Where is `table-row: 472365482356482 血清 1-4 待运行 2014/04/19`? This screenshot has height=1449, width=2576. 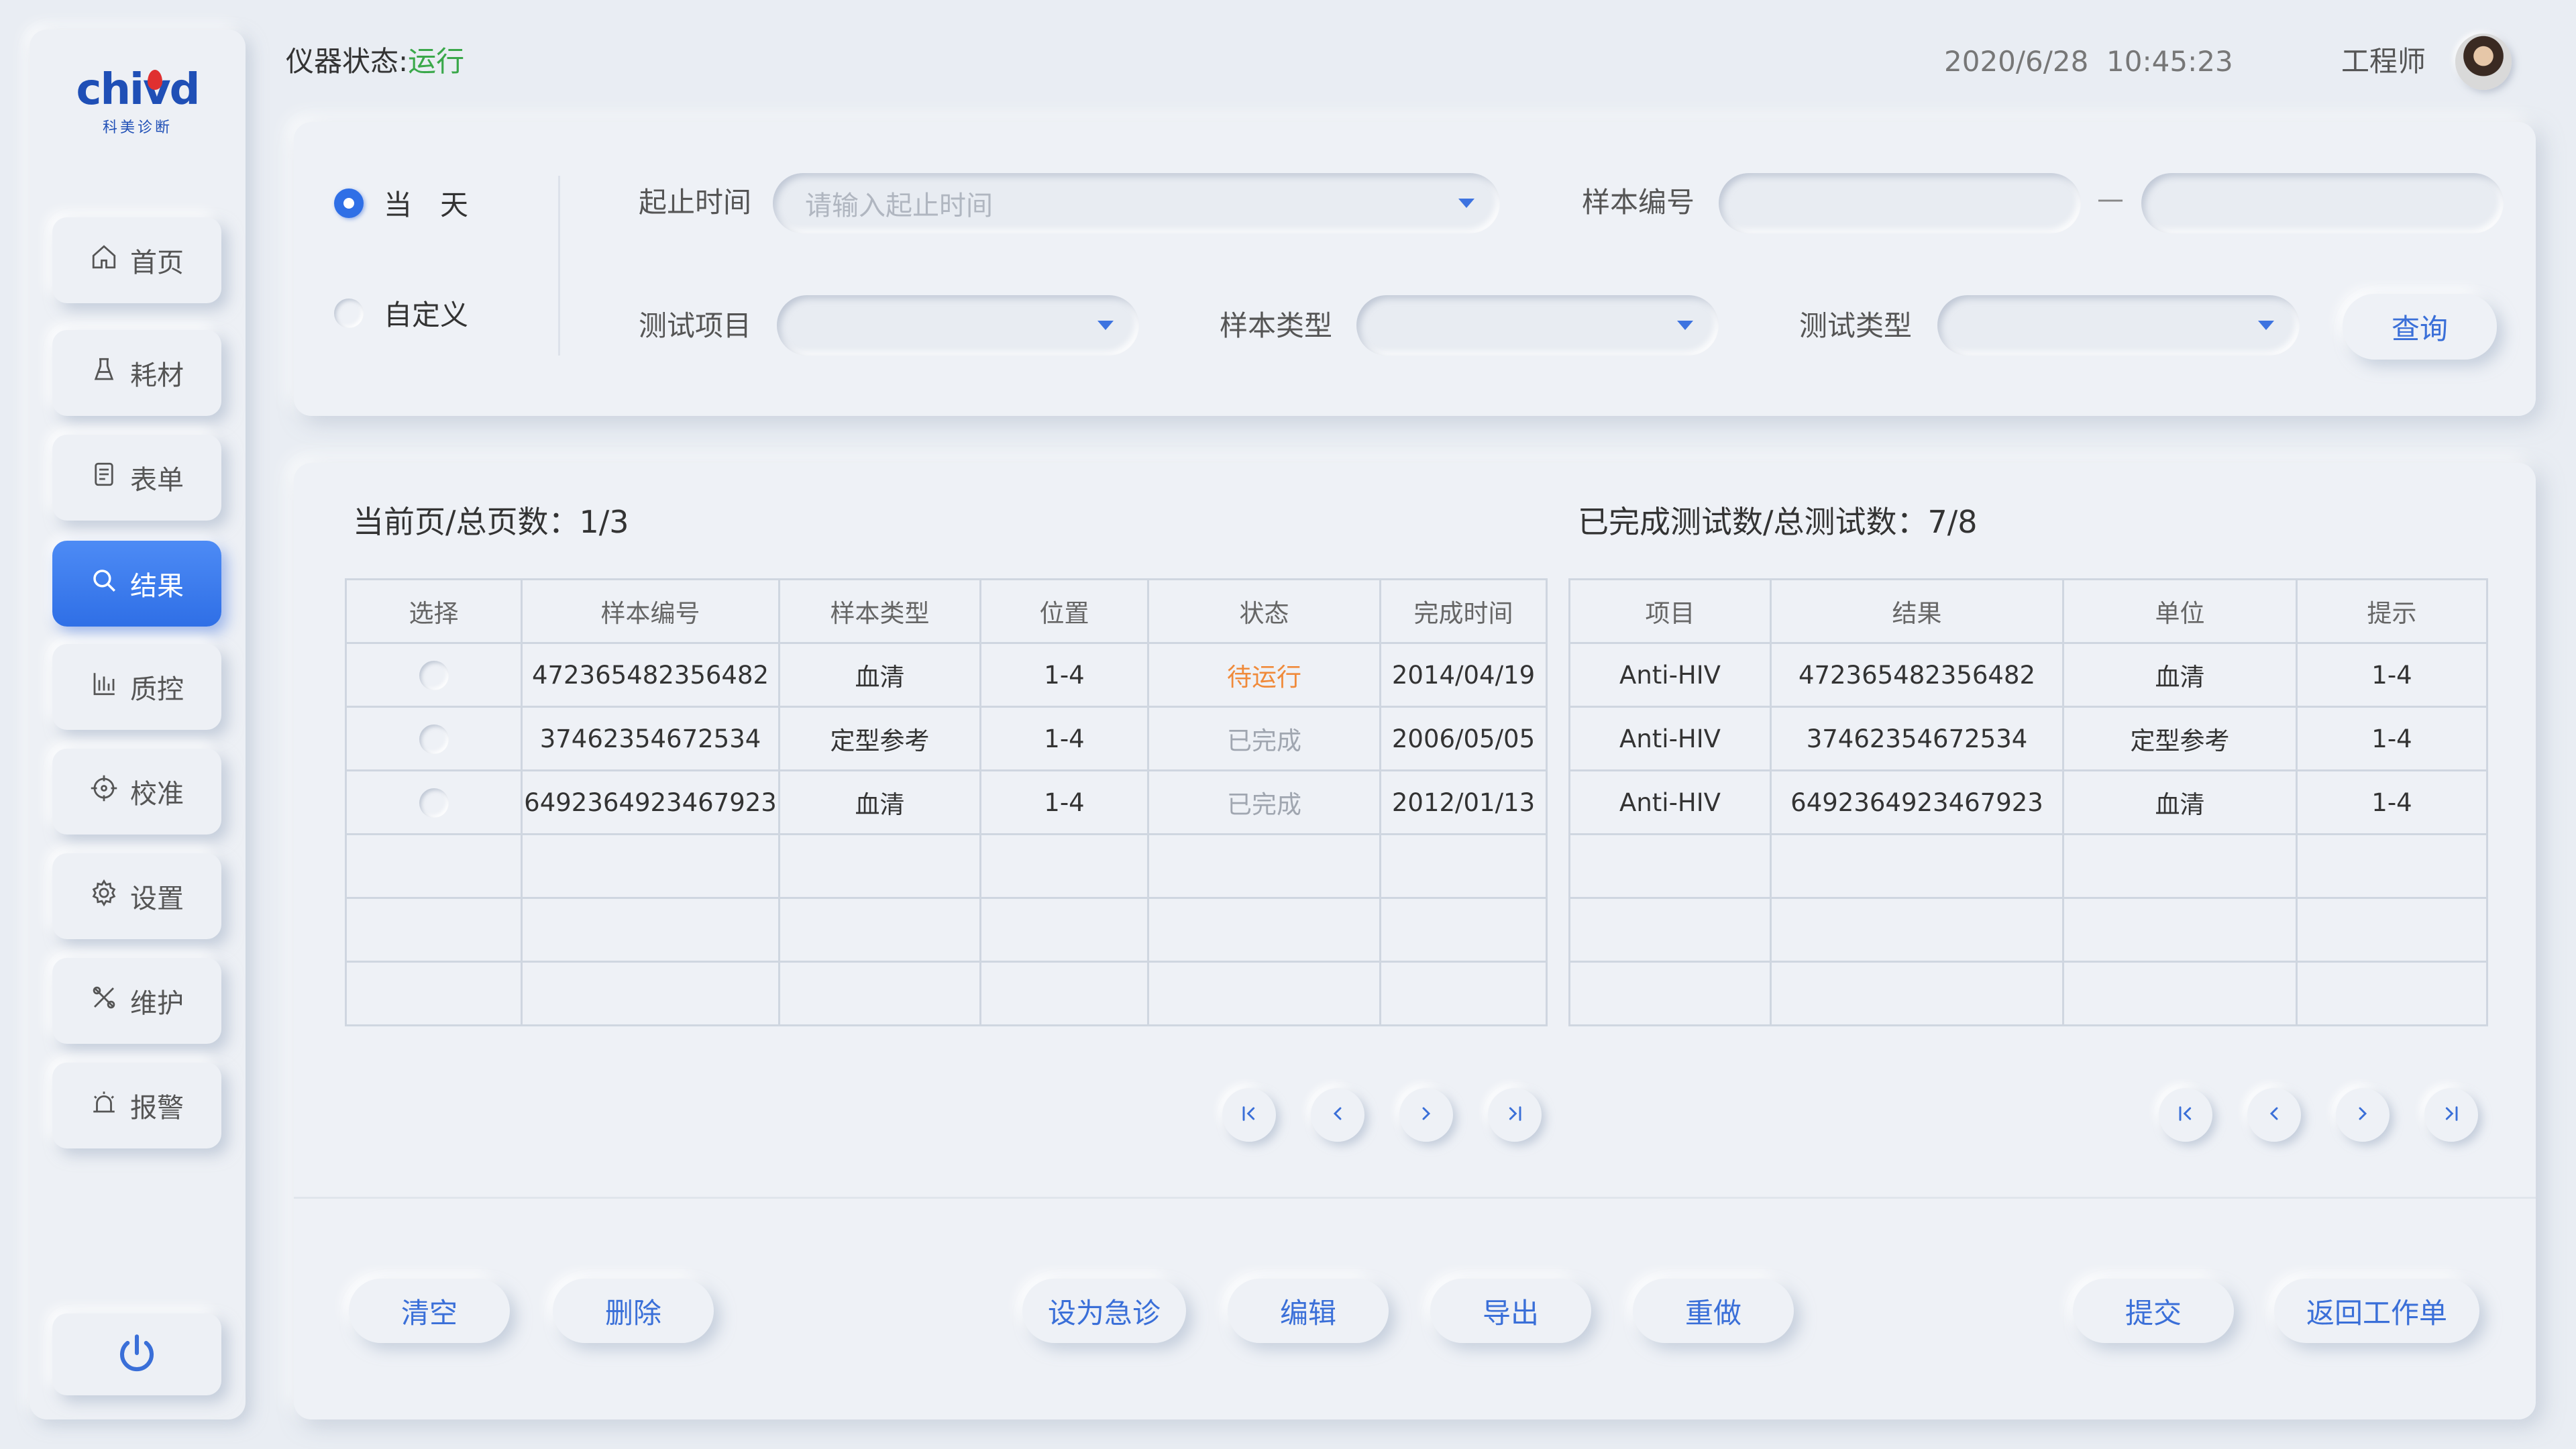
table-row: 472365482356482 血清 1-4 待运行 2014/04/19 is located at coordinates (946, 675).